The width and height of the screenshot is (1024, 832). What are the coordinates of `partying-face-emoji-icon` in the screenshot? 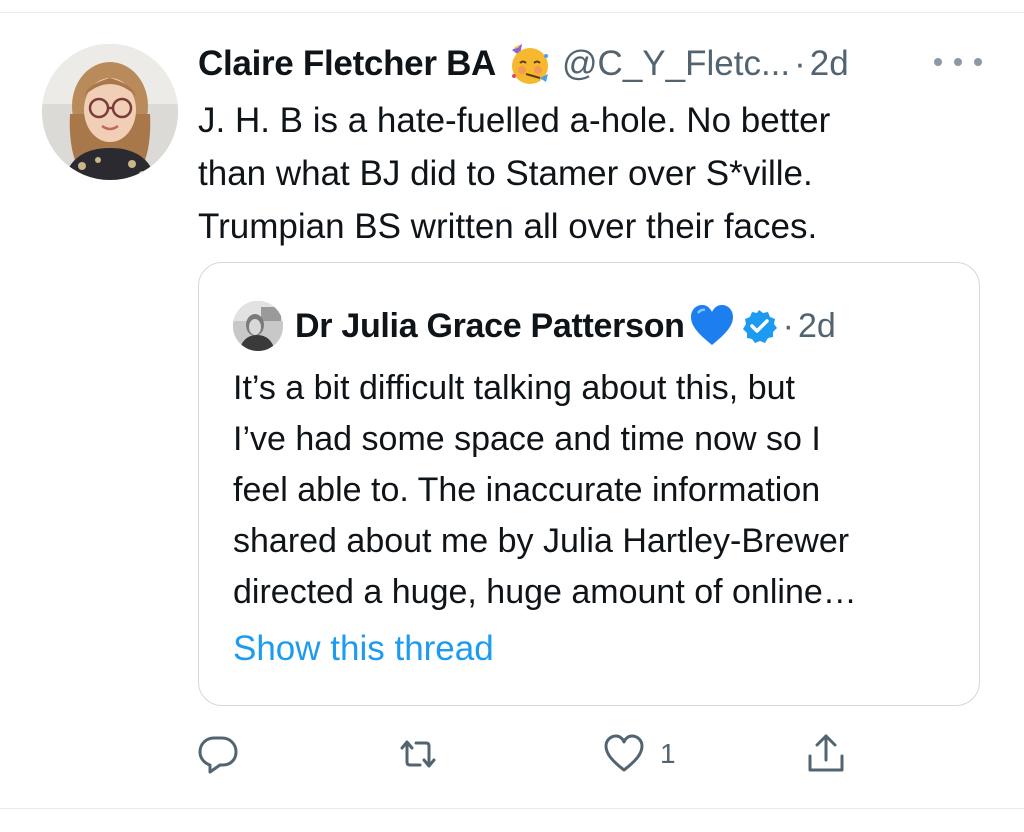 It's located at (528, 64).